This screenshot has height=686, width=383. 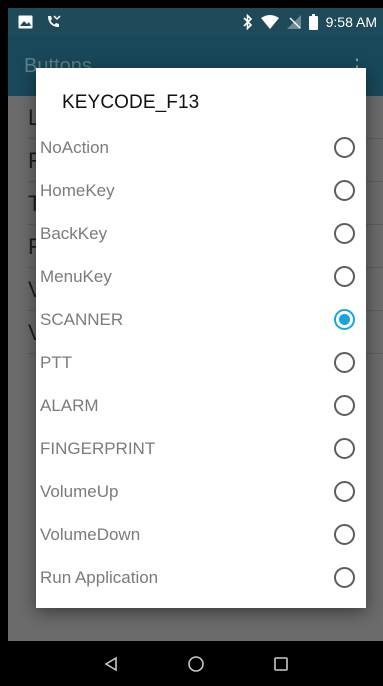 What do you see at coordinates (77, 190) in the screenshot?
I see `option-label: HomeKey` at bounding box center [77, 190].